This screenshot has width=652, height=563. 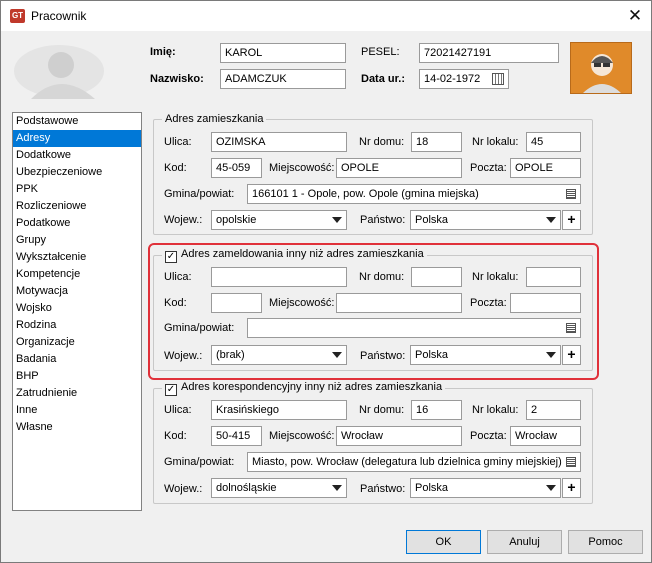 I want to click on birth-date-value: 14-02-1972, so click(x=452, y=79).